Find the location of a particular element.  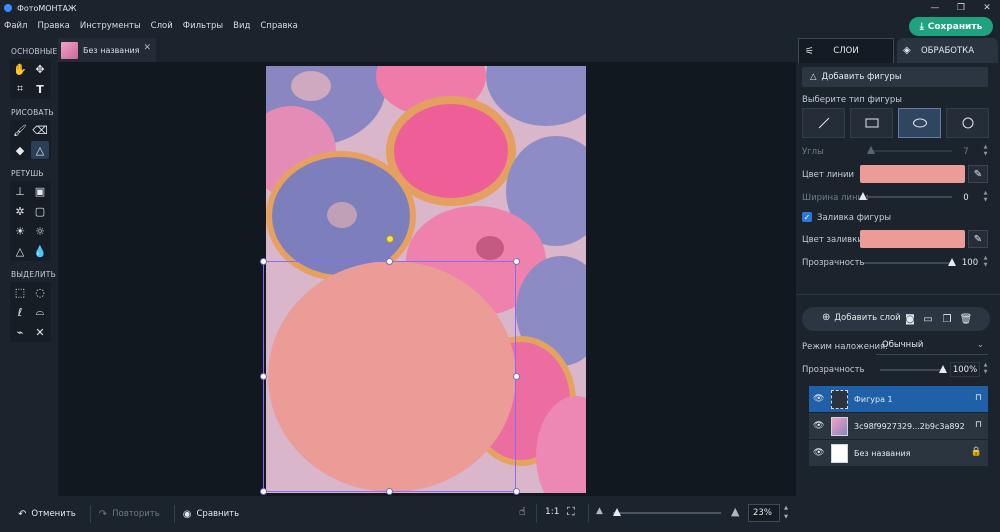

shape-type-line is located at coordinates (823, 123).